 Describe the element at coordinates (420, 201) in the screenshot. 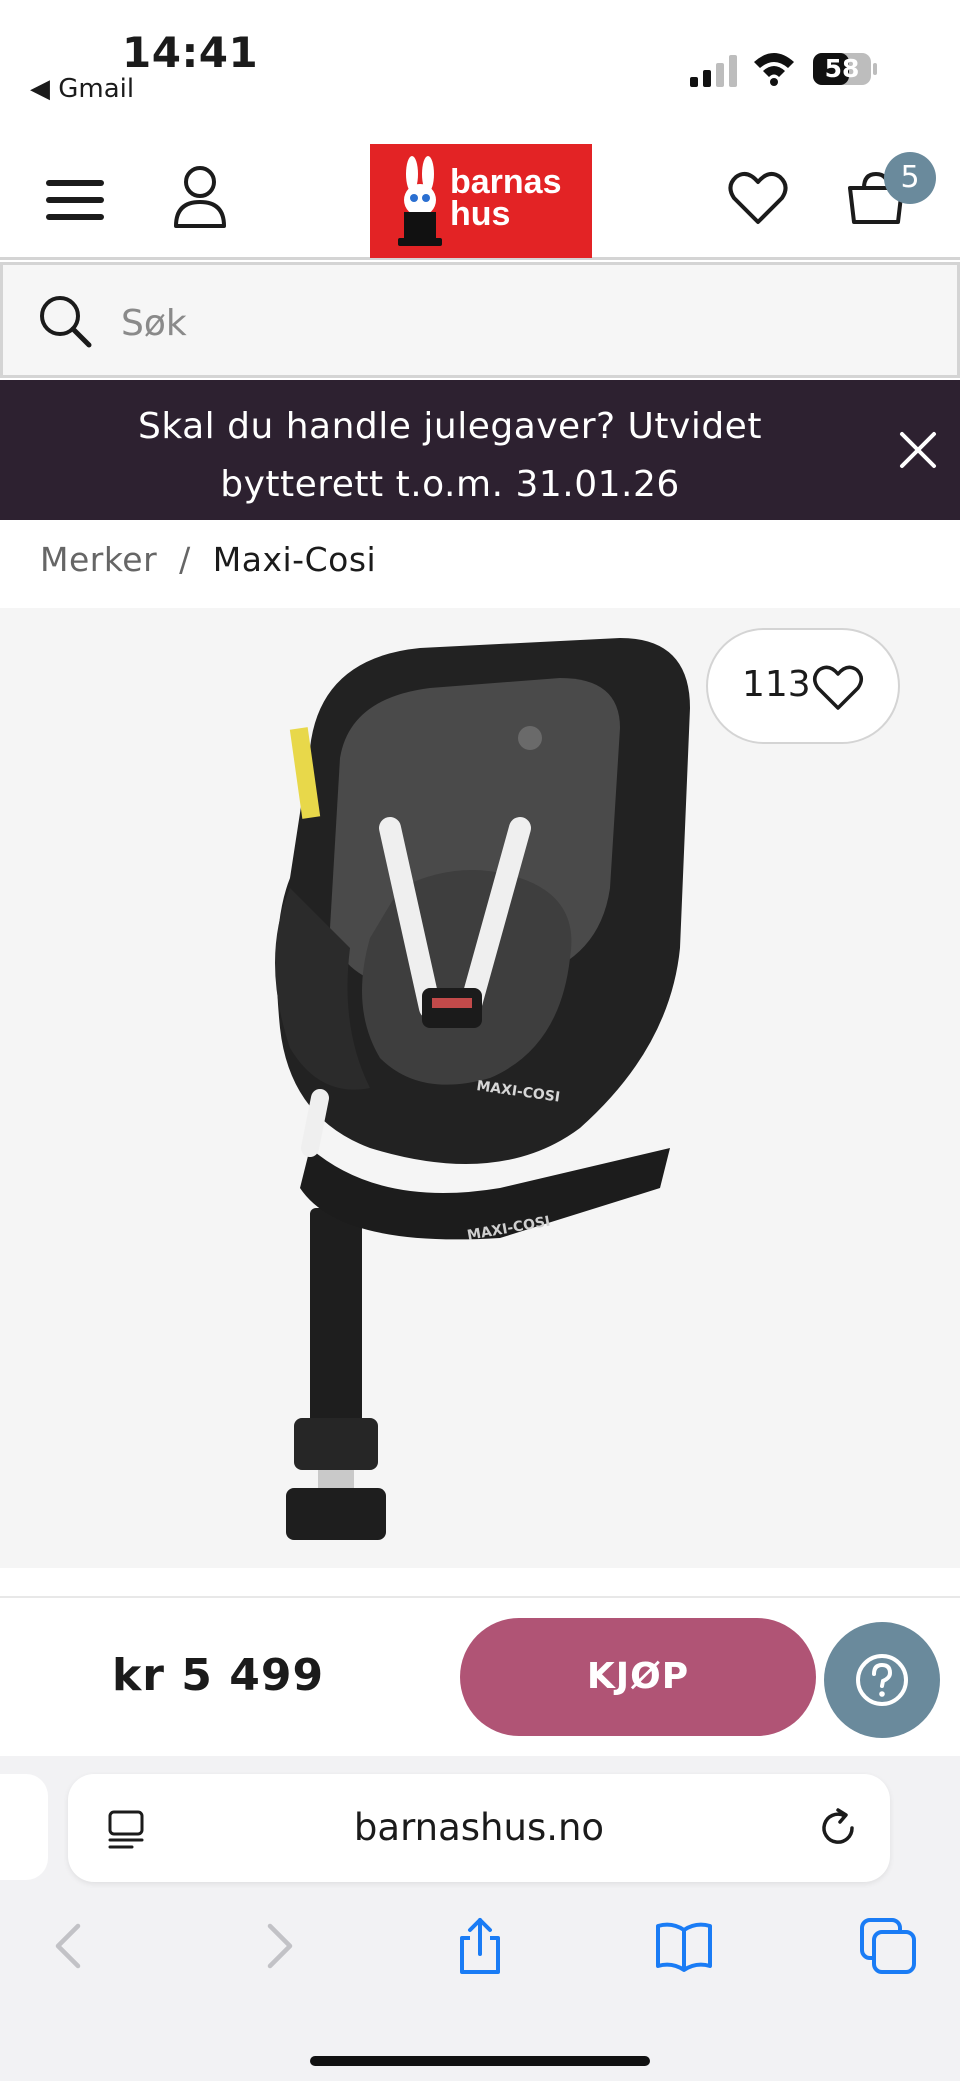

I see `rabbit-hat-logo-icon` at that location.